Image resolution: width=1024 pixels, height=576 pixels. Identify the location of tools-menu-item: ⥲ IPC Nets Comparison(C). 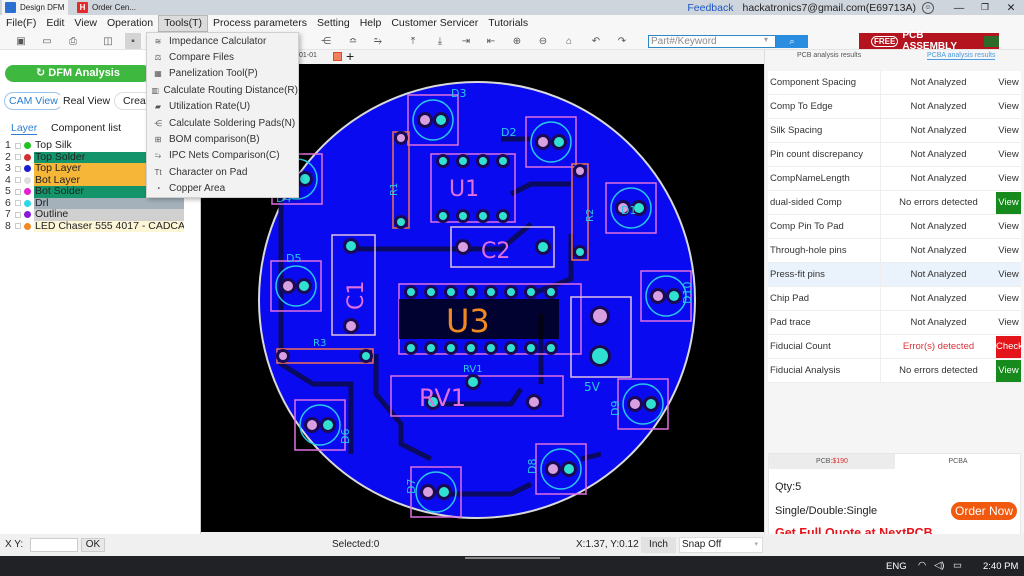
(222, 156).